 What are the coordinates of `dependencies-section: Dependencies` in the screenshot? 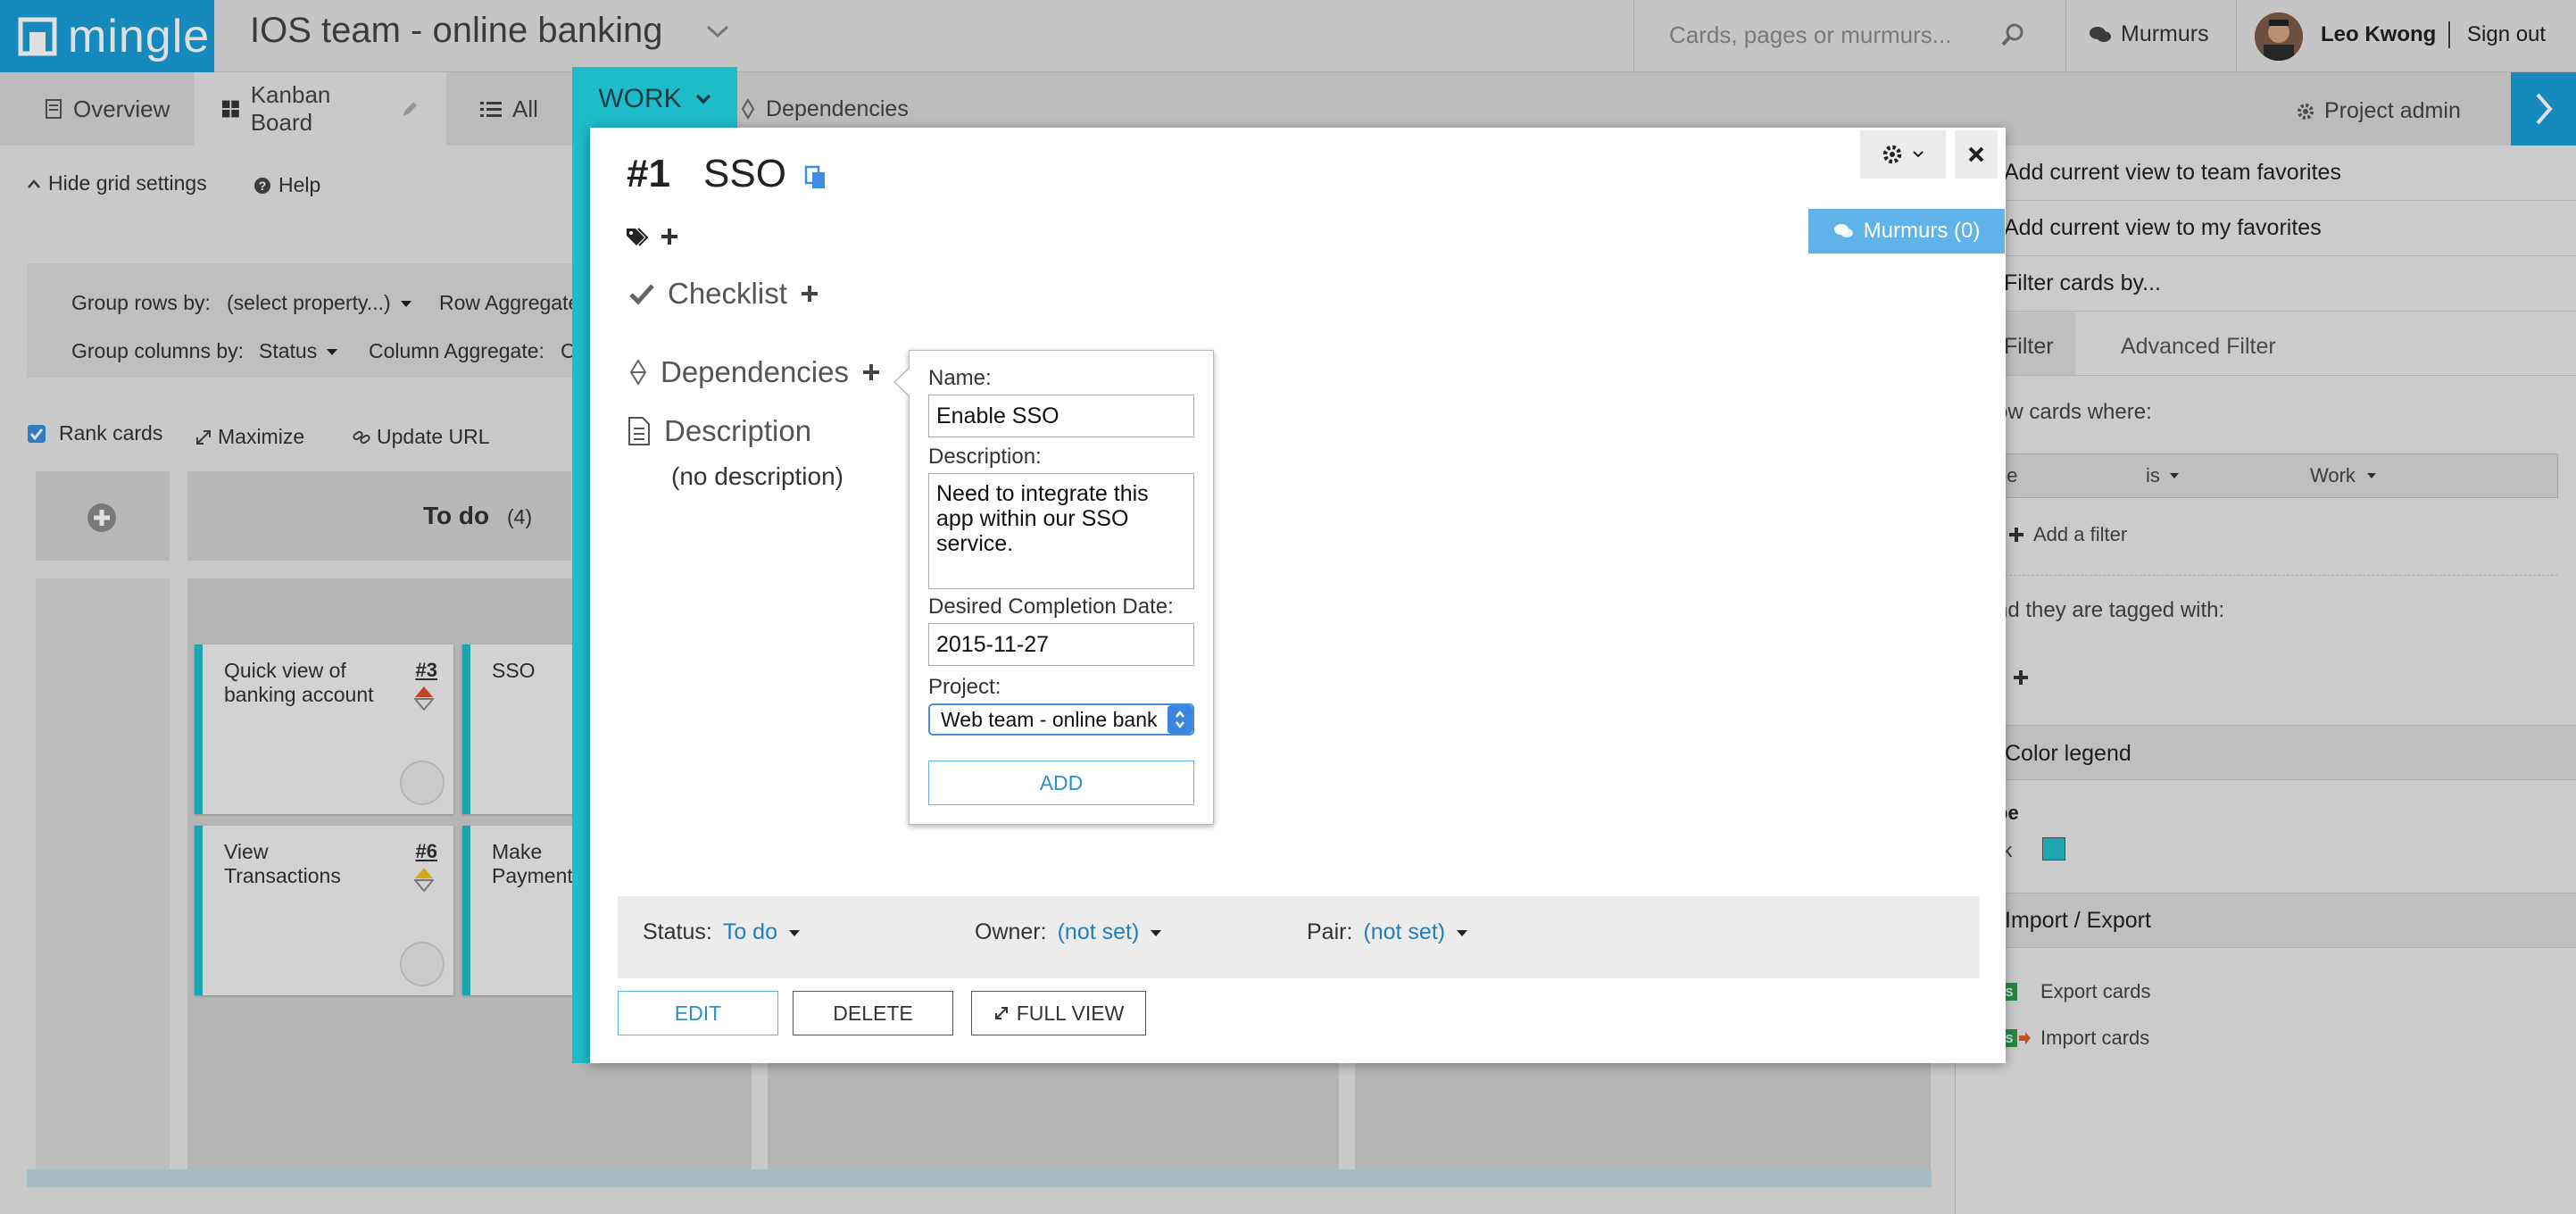 It's located at (754, 372).